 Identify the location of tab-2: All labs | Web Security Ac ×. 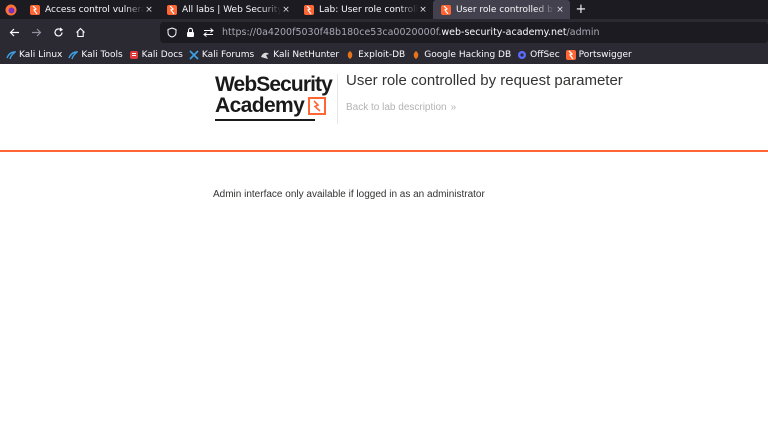
(227, 9).